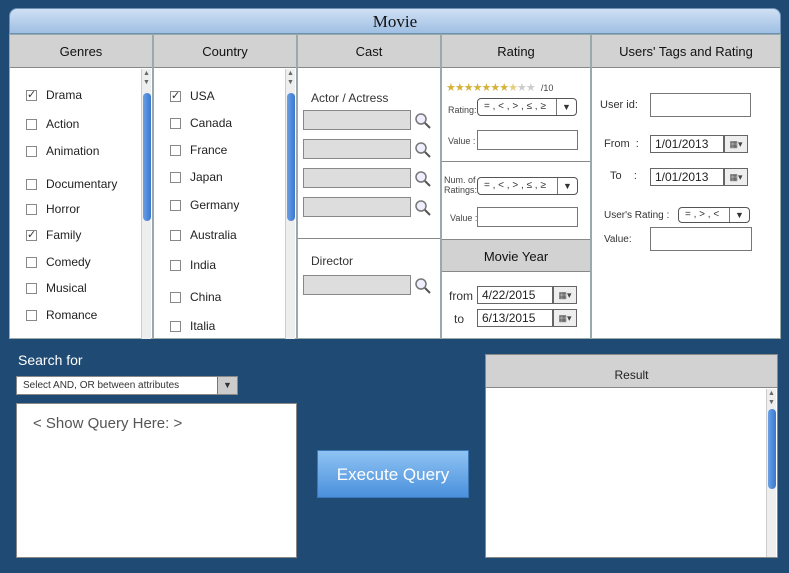  What do you see at coordinates (52, 124) in the screenshot?
I see `genres-item: Action` at bounding box center [52, 124].